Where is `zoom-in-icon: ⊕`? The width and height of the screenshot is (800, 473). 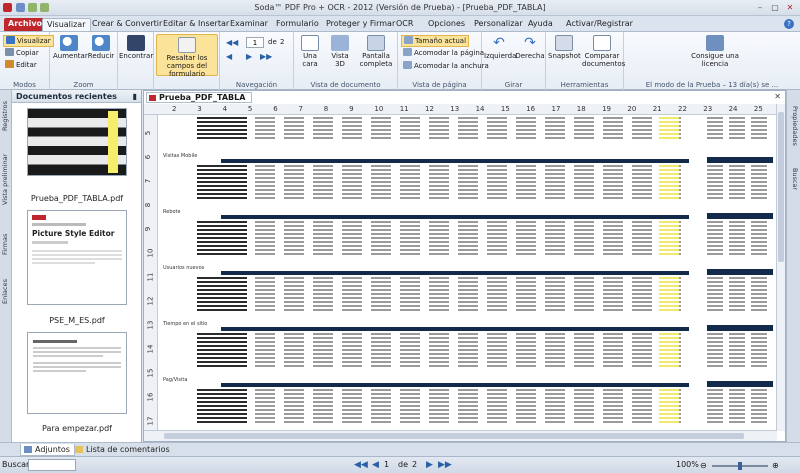 zoom-in-icon: ⊕ is located at coordinates (775, 465).